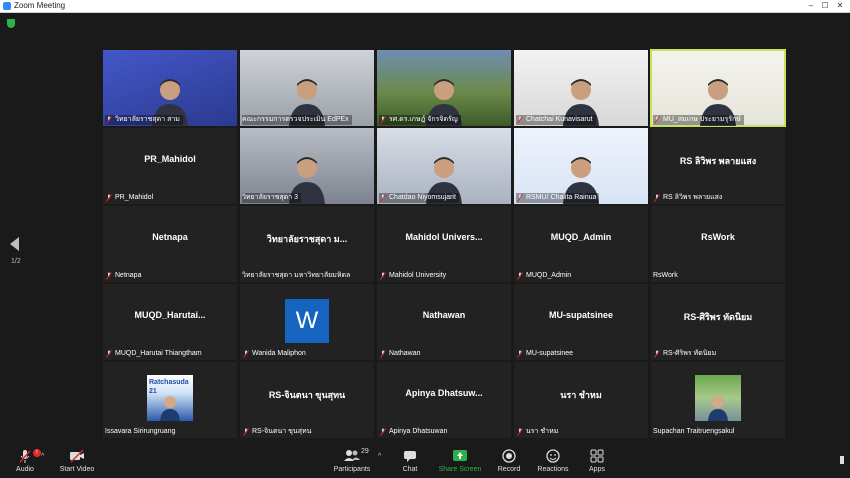 Image resolution: width=850 pixels, height=478 pixels. I want to click on participant-tile: MUQD_Admin MUQD_Admin, so click(581, 244).